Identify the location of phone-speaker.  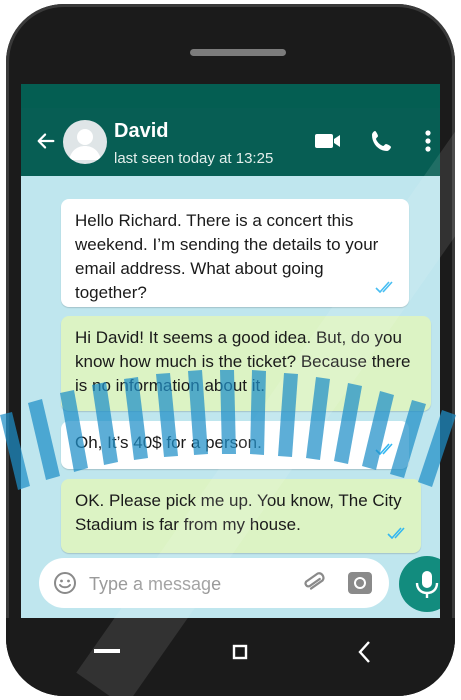
(238, 52).